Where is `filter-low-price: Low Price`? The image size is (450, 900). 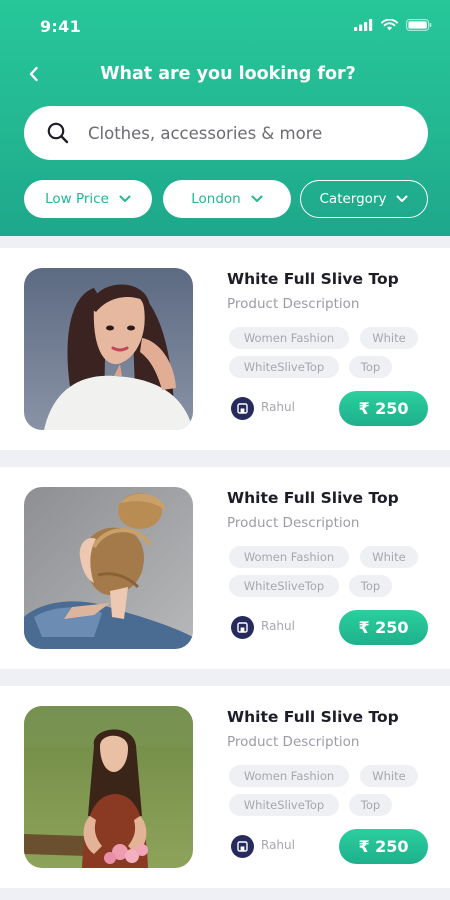
filter-low-price: Low Price is located at coordinates (88, 199).